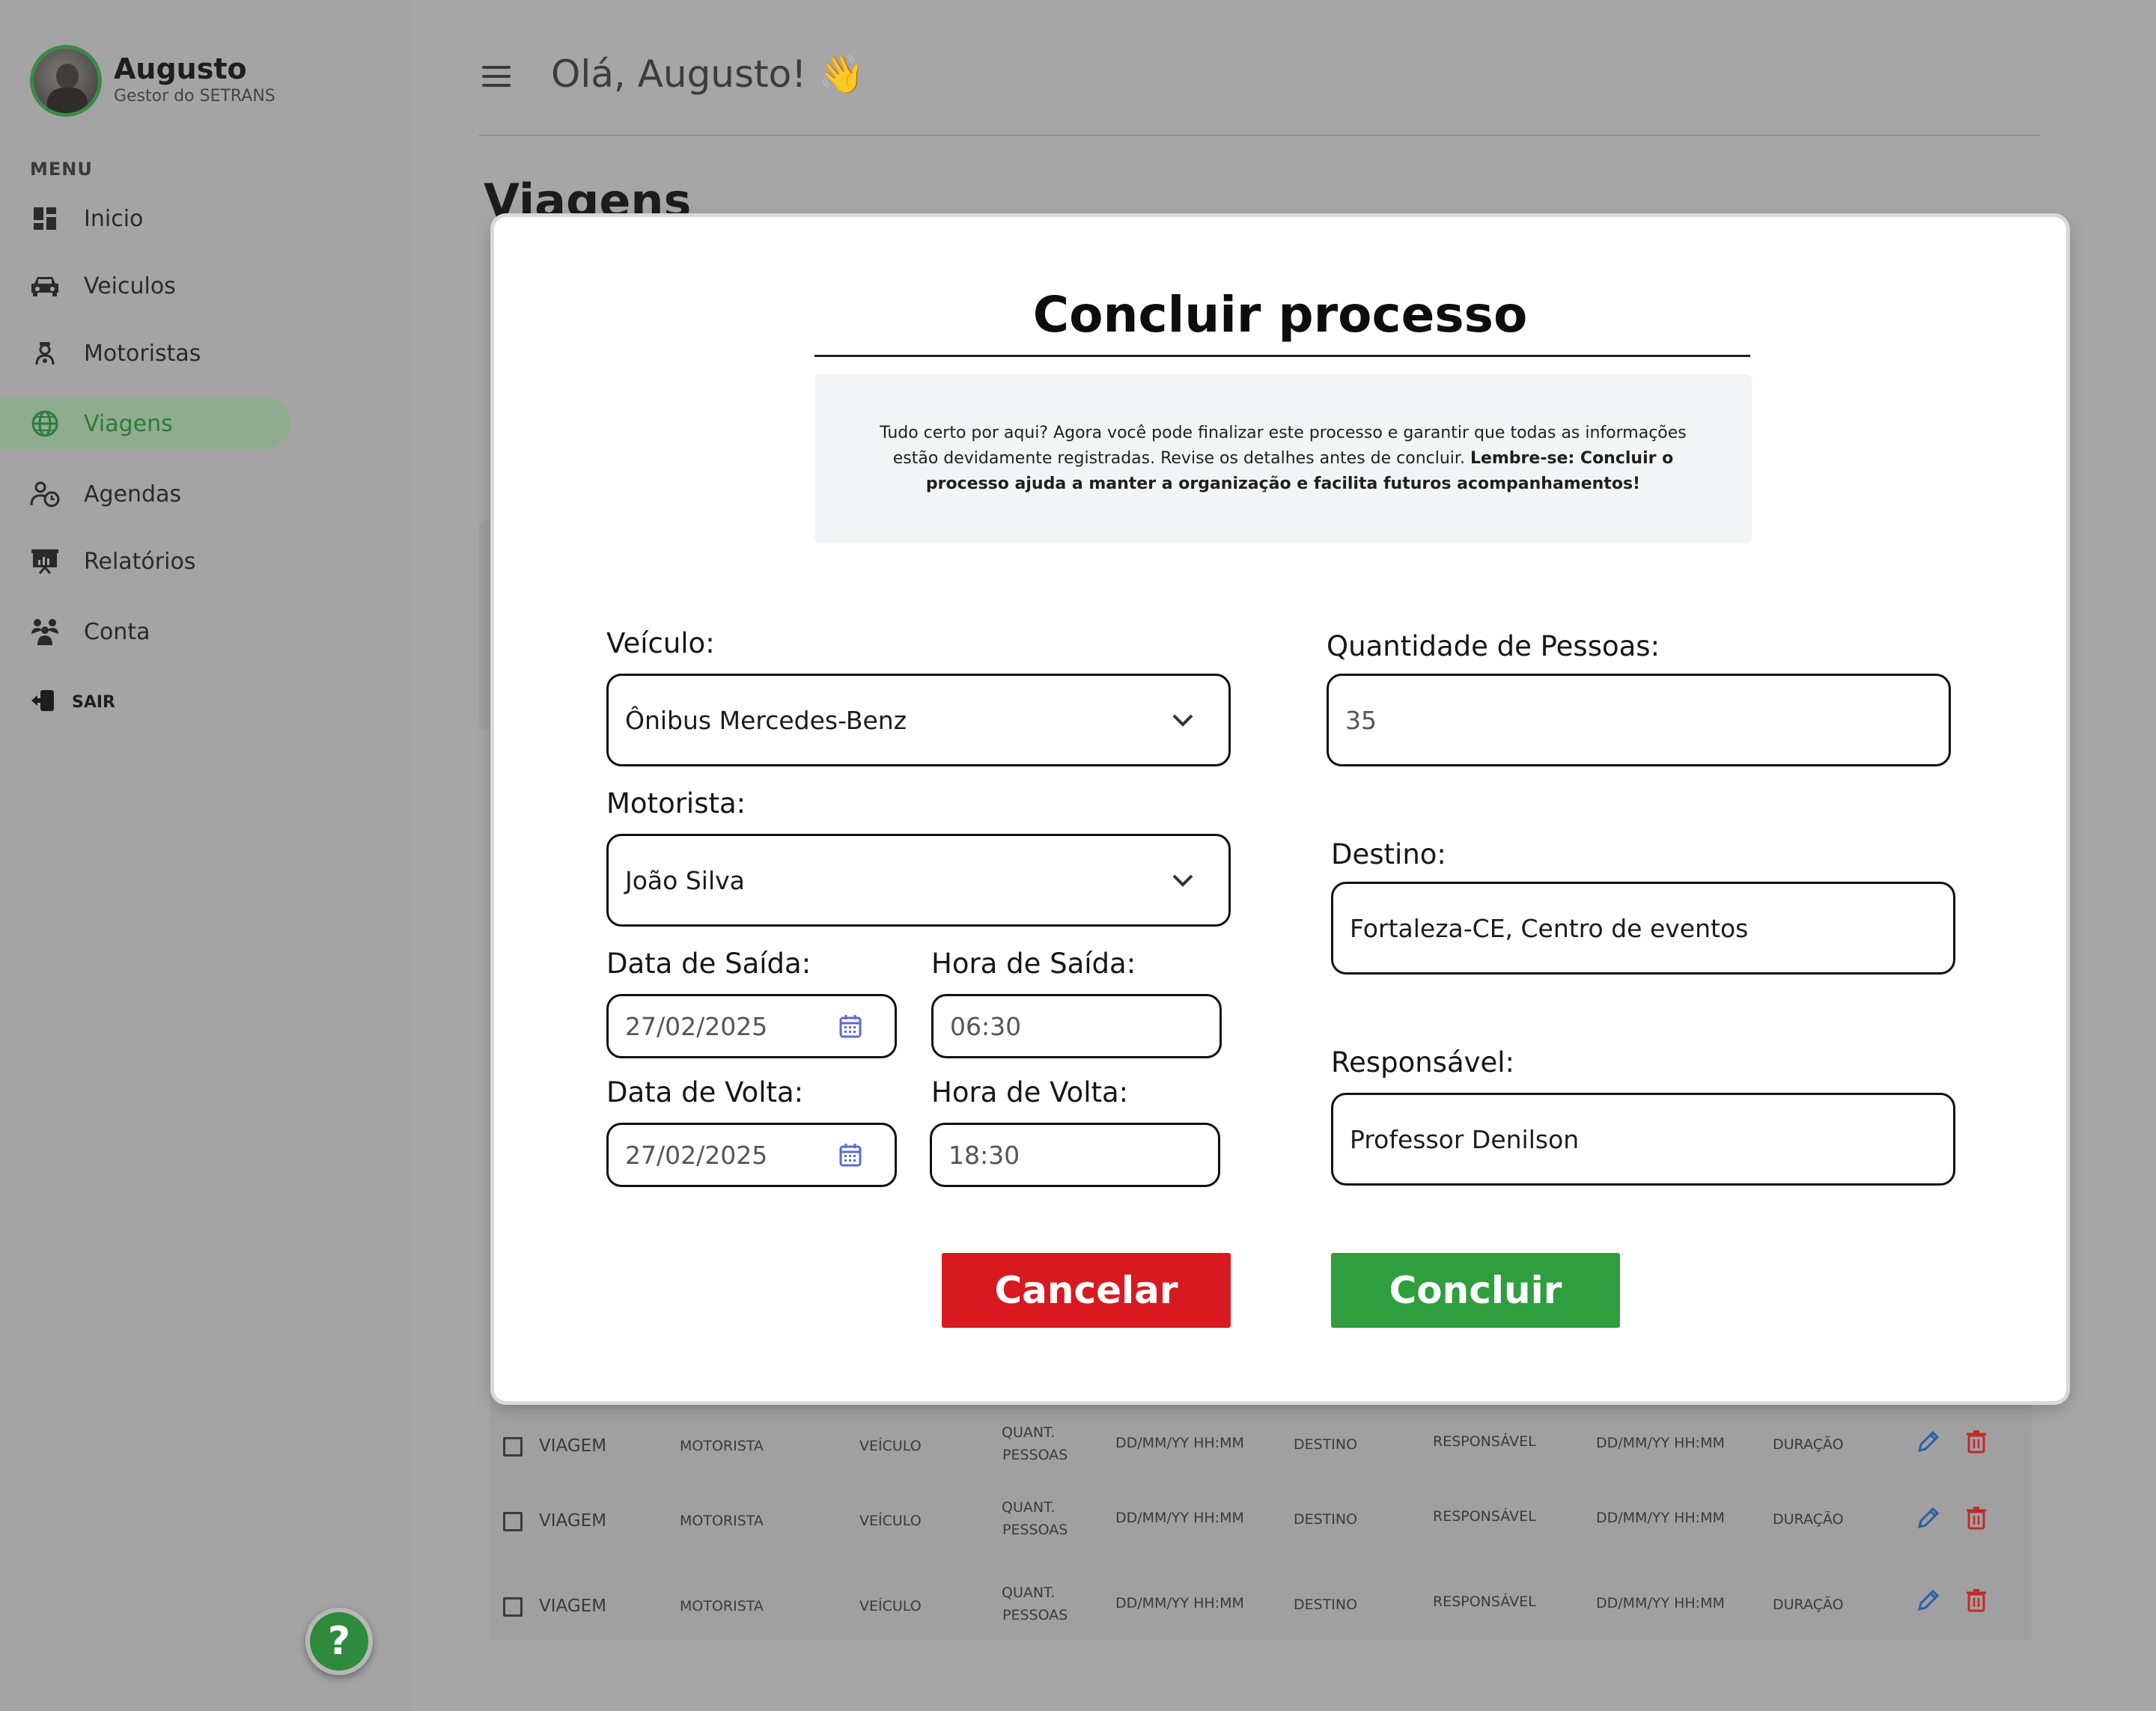 This screenshot has width=2156, height=1711. I want to click on sidebar-item-conta: Conta, so click(145, 631).